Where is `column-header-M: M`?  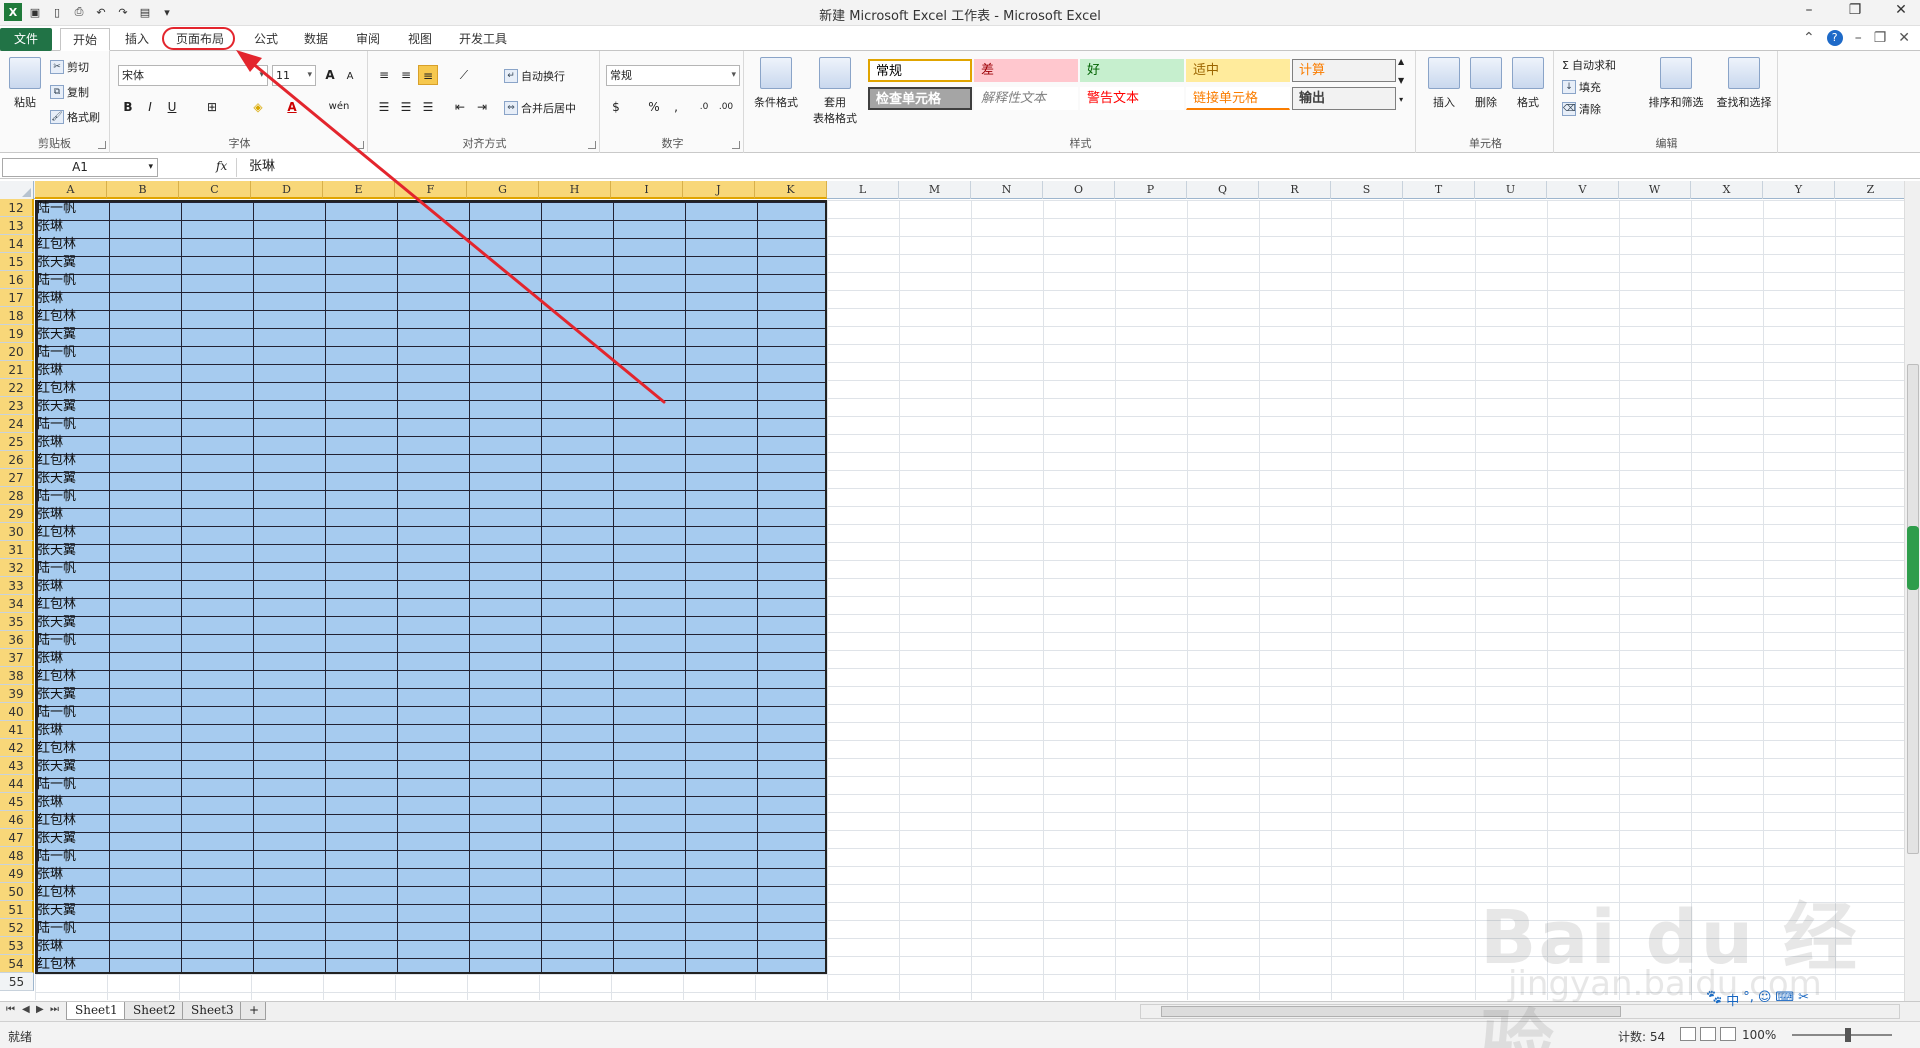 column-header-M: M is located at coordinates (935, 190).